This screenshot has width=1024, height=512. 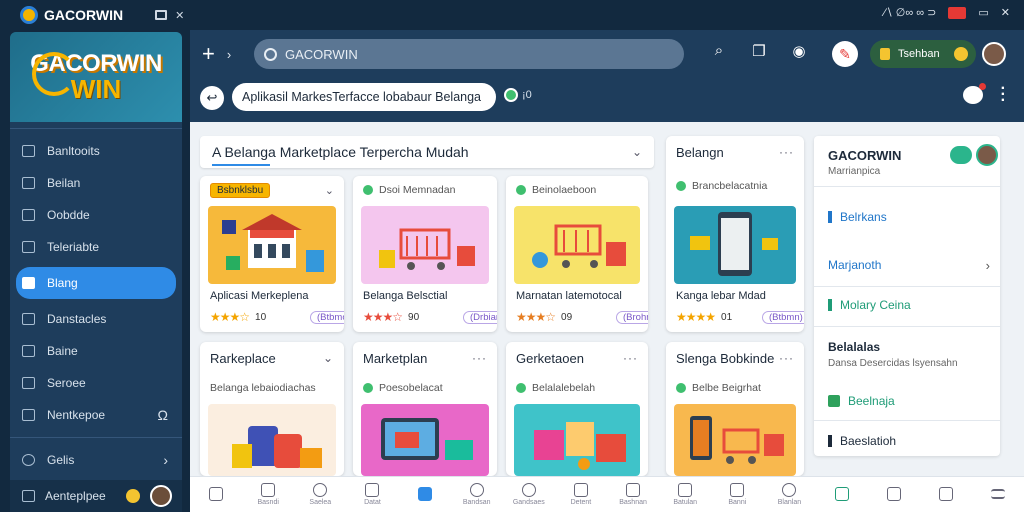 I want to click on nav-5-active, so click(x=425, y=494).